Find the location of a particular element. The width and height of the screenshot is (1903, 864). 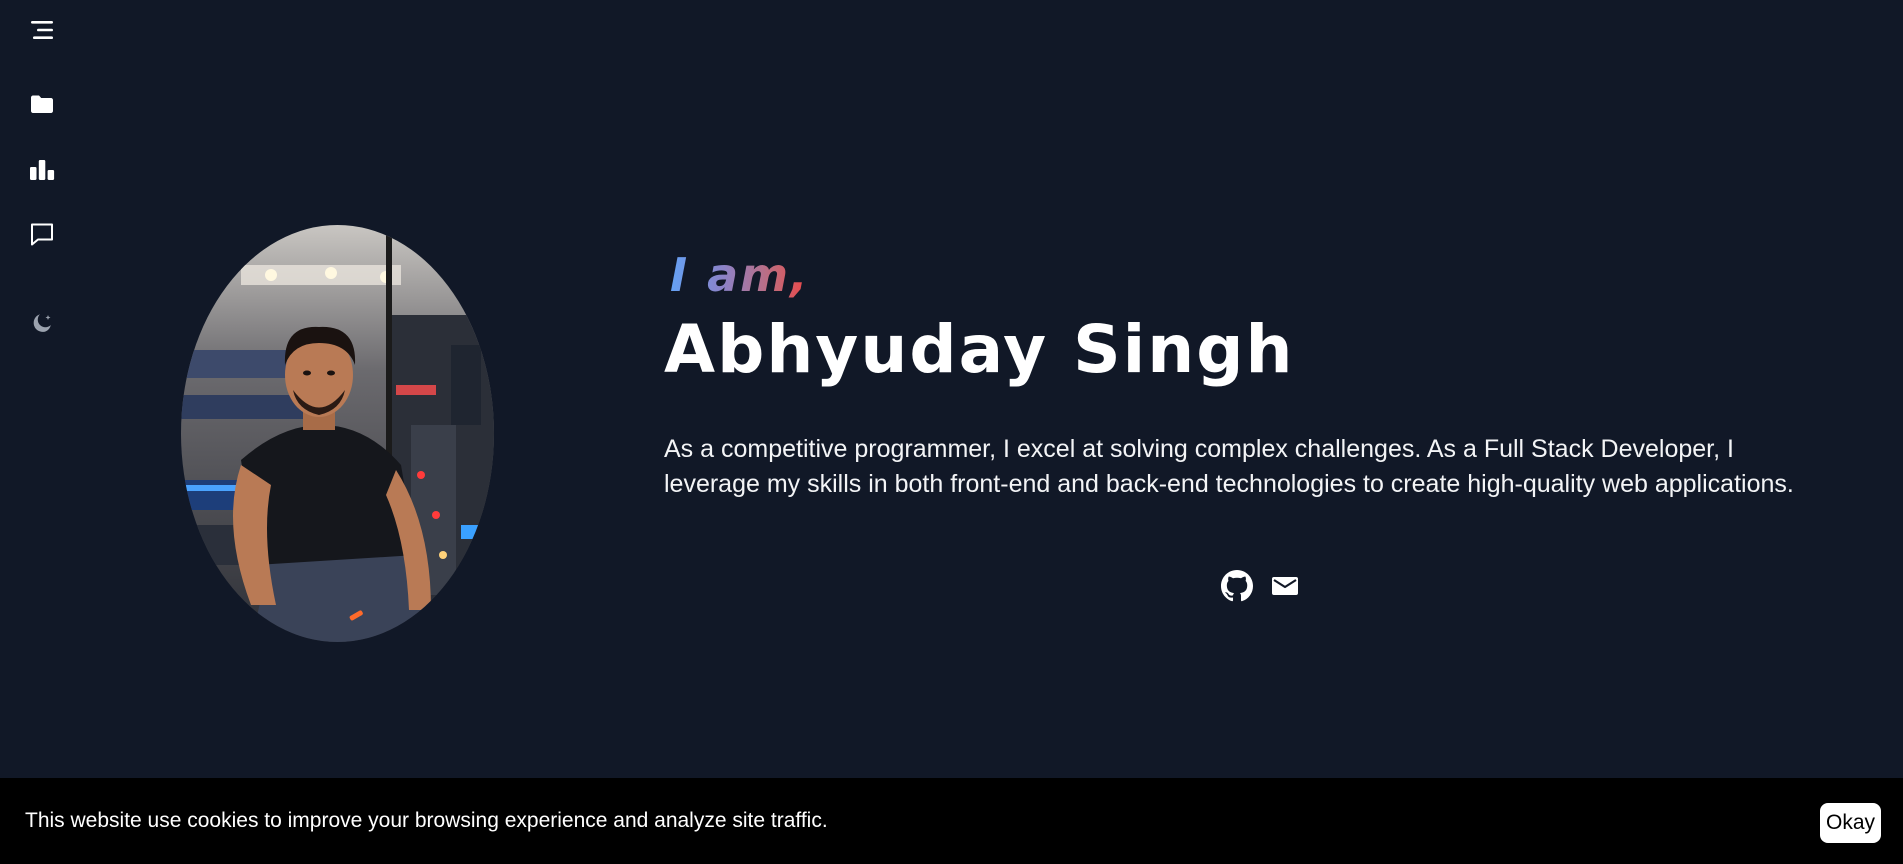

stats-nav-button is located at coordinates (42, 170).